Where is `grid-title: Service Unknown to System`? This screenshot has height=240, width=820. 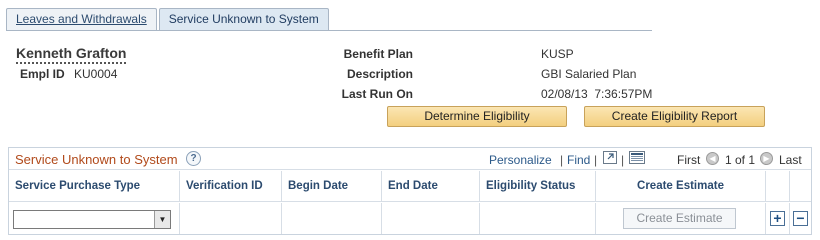 grid-title: Service Unknown to System is located at coordinates (96, 159).